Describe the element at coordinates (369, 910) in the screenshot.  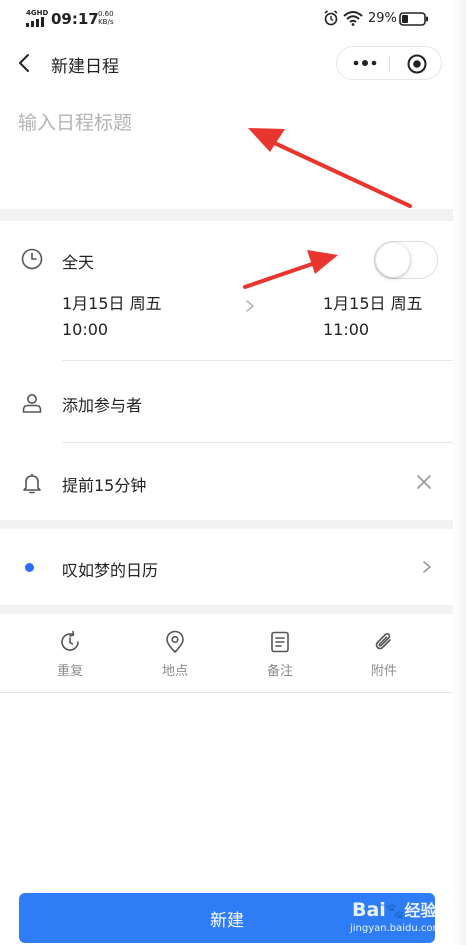
I see `watermark-brand: Bai` at that location.